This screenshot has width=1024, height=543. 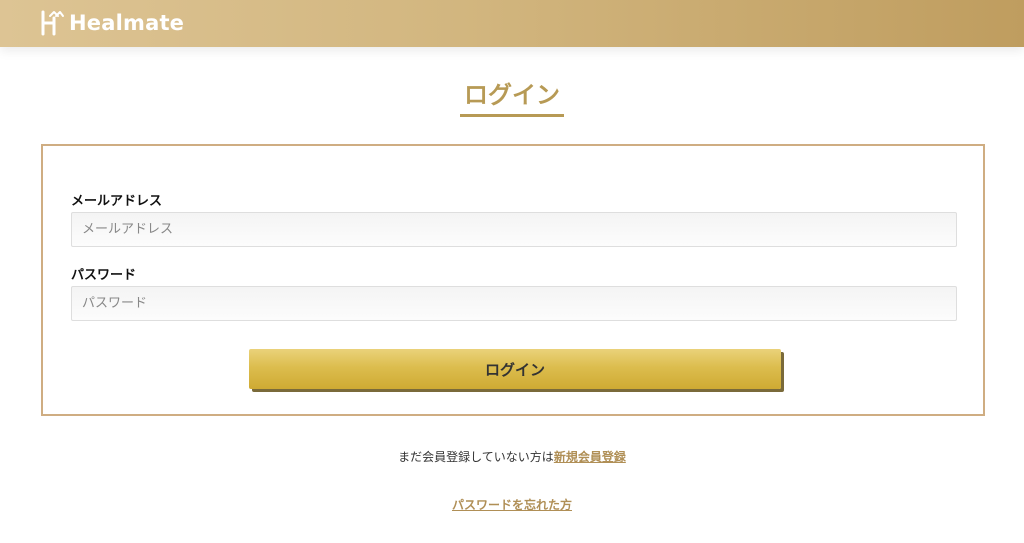 I want to click on top-header: Healmate, so click(x=512, y=23).